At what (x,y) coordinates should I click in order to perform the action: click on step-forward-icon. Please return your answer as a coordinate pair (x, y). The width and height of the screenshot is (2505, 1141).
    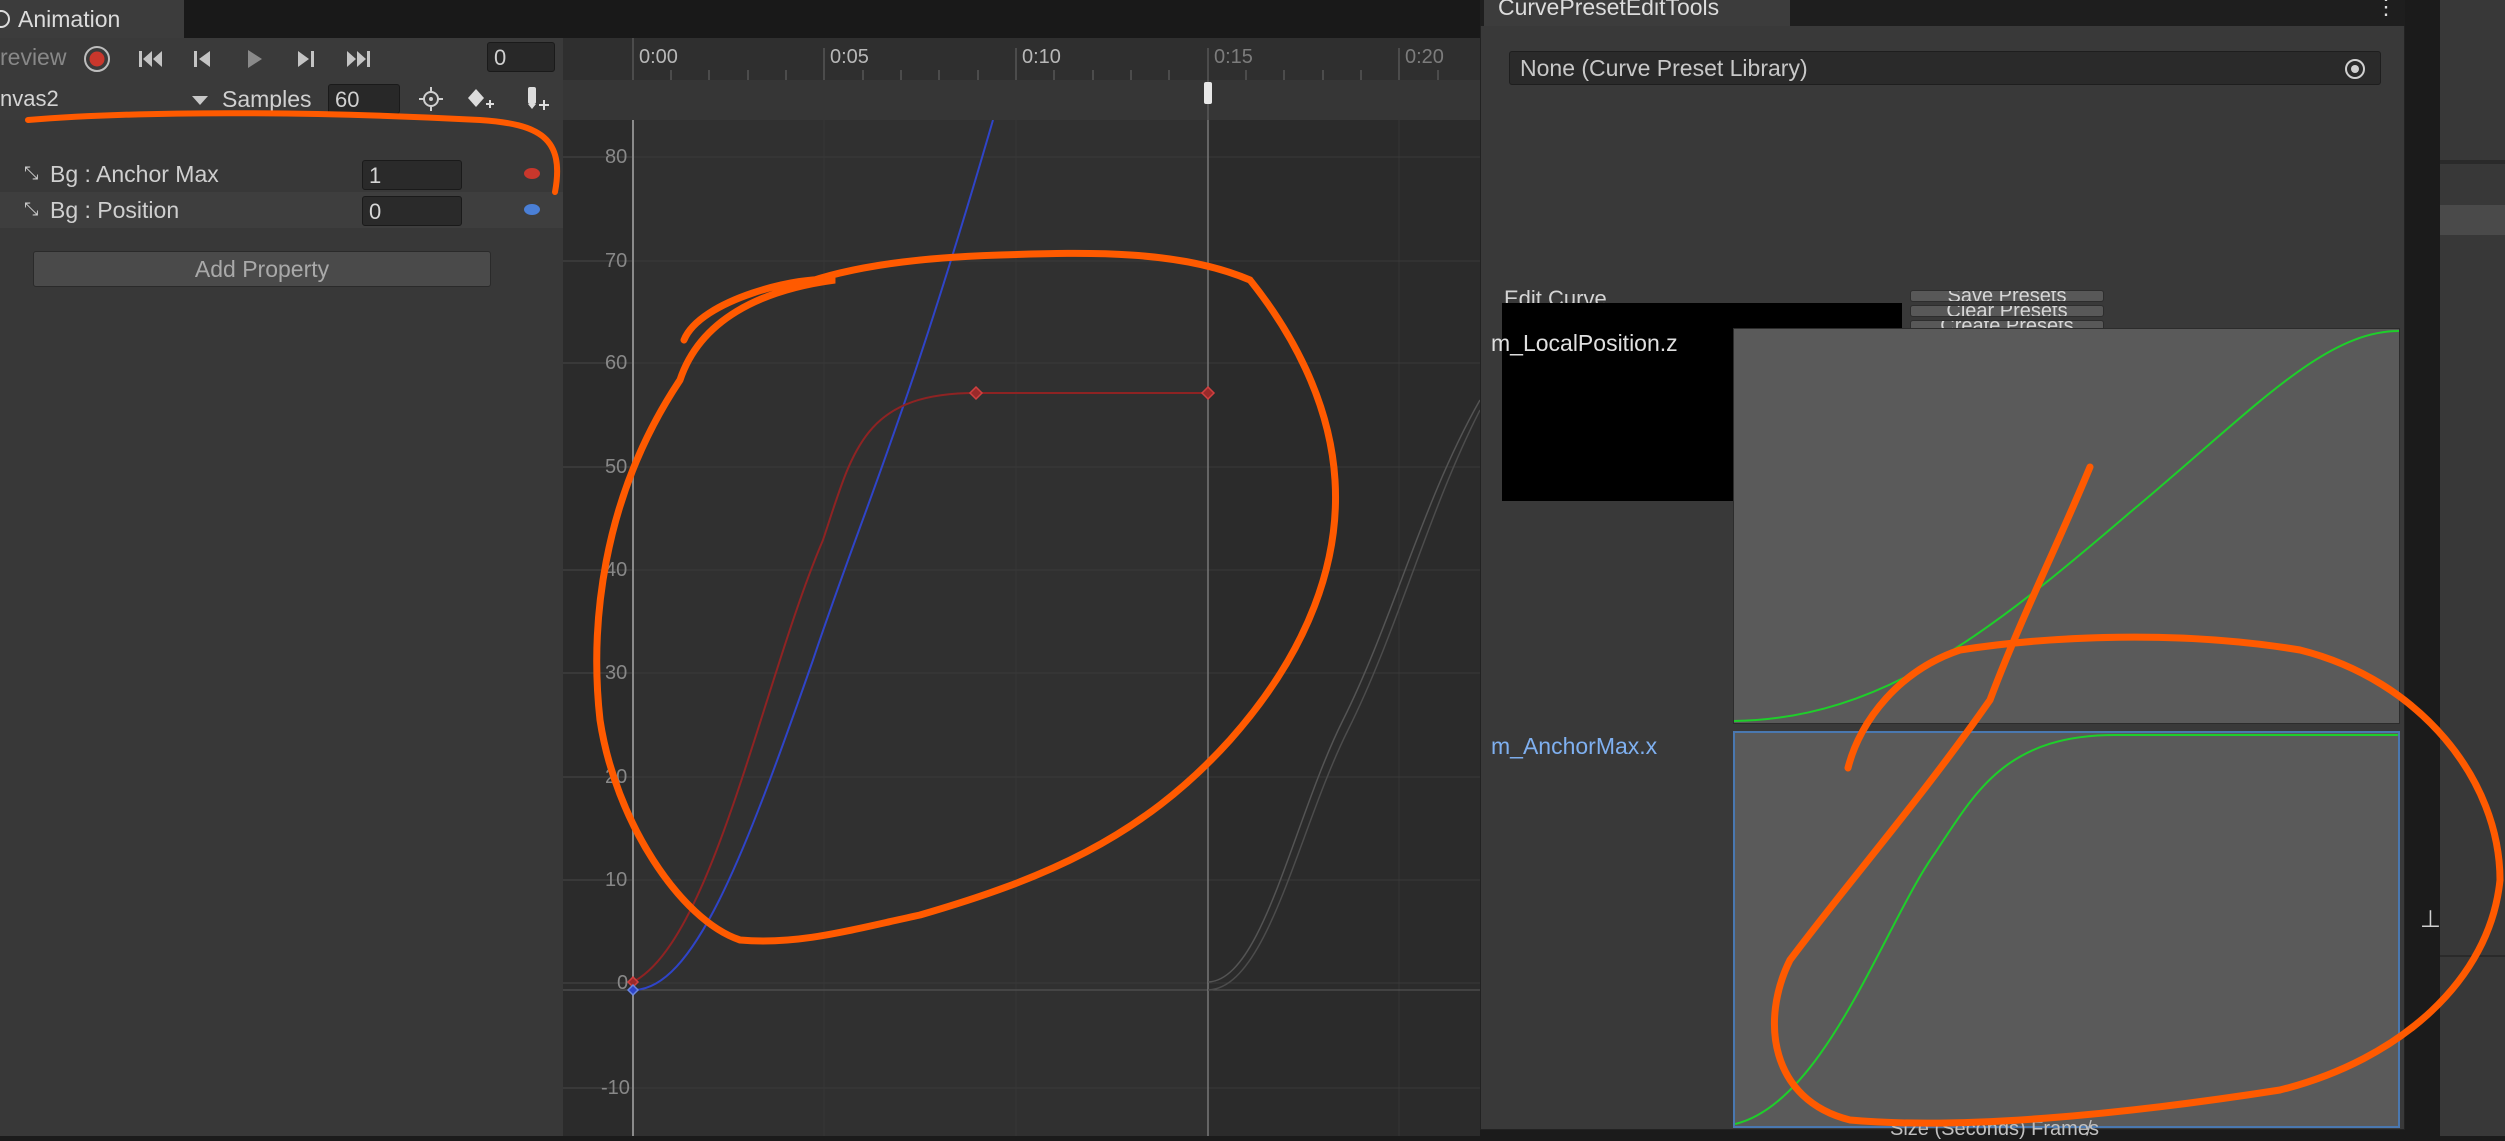
    Looking at the image, I should click on (306, 59).